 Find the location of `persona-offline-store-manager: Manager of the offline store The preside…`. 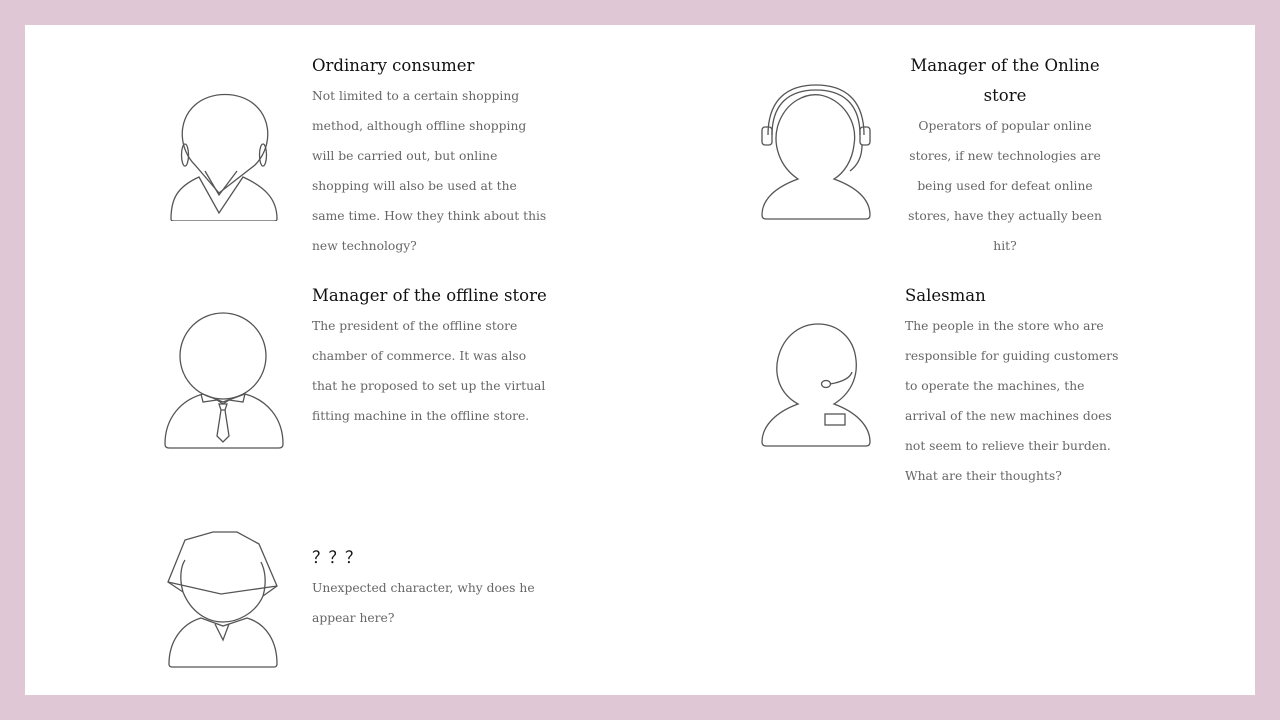

persona-offline-store-manager: Manager of the offline store The preside… is located at coordinates (432, 356).